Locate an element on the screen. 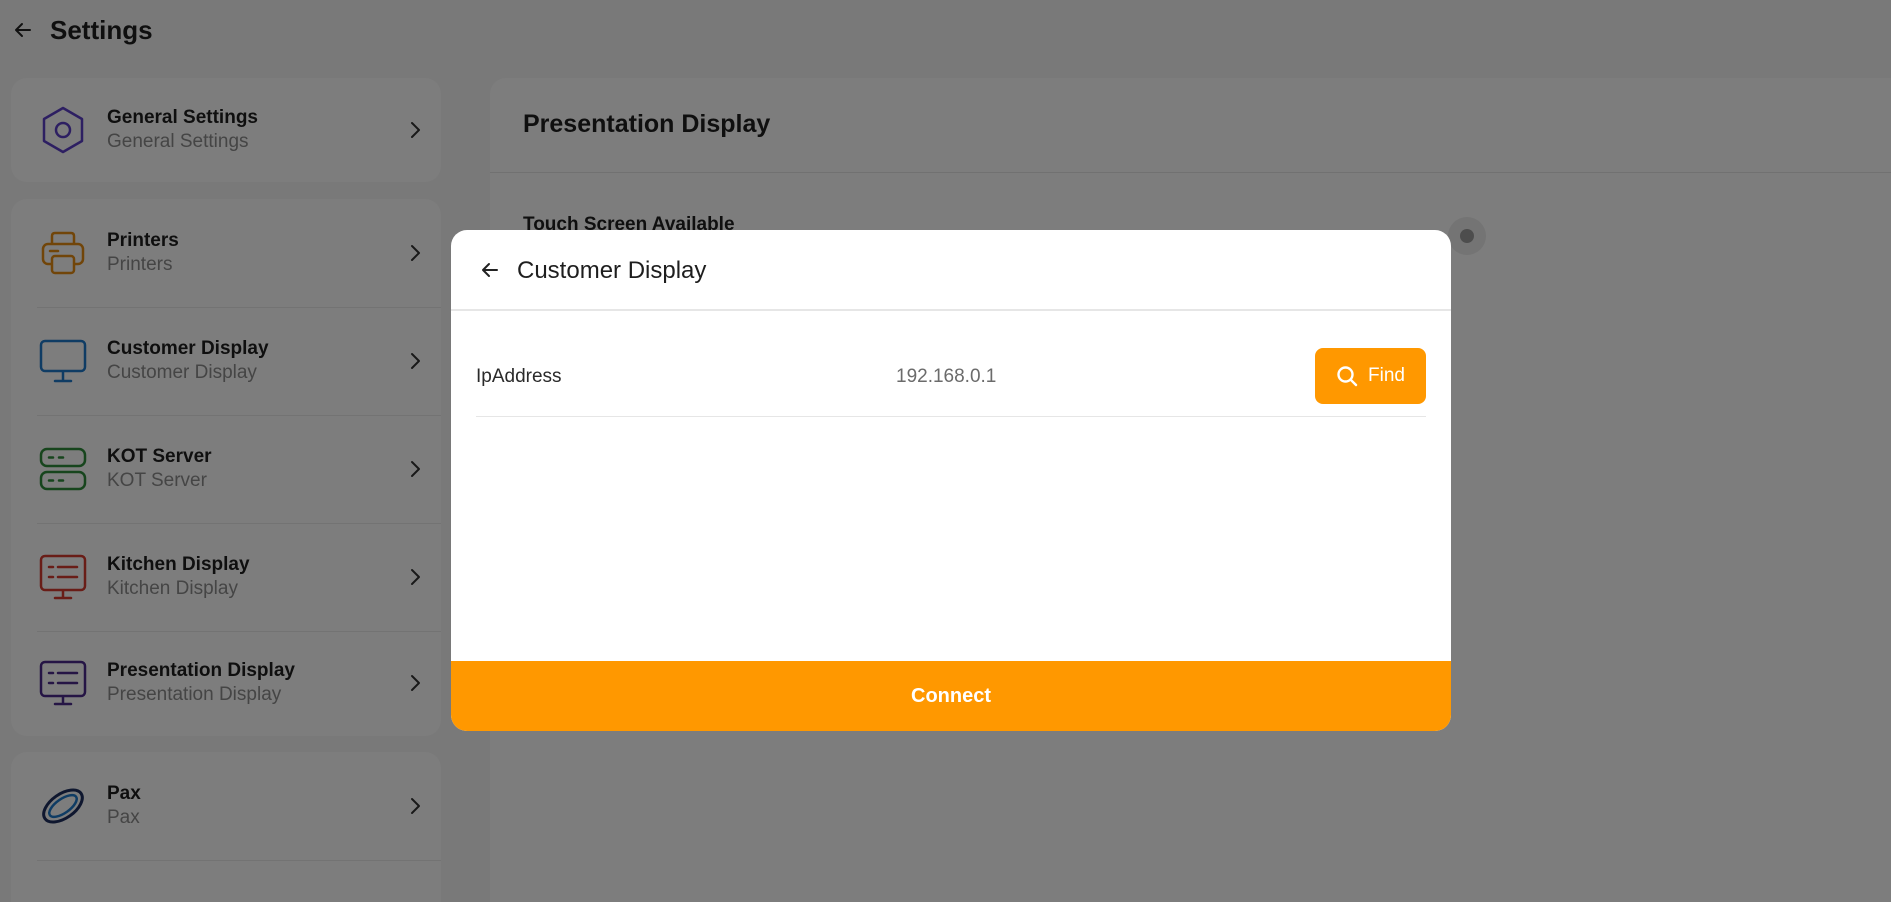  connect-button: Connect is located at coordinates (951, 696).